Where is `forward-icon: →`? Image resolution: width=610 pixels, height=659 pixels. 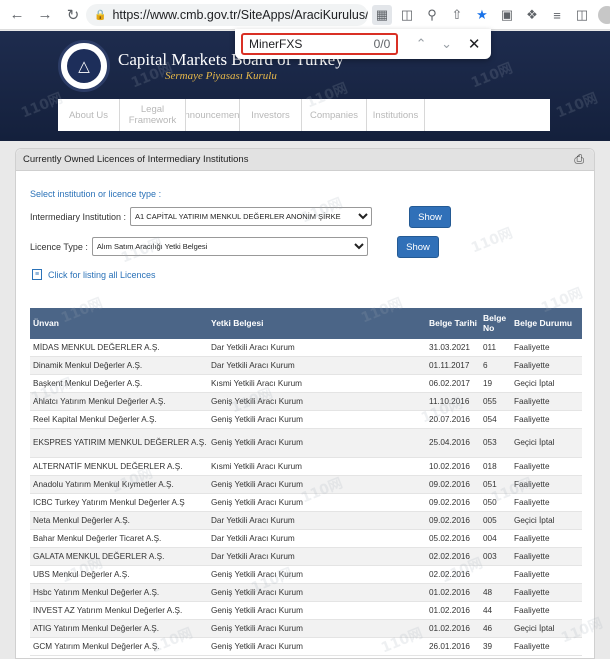 forward-icon: → is located at coordinates (45, 15).